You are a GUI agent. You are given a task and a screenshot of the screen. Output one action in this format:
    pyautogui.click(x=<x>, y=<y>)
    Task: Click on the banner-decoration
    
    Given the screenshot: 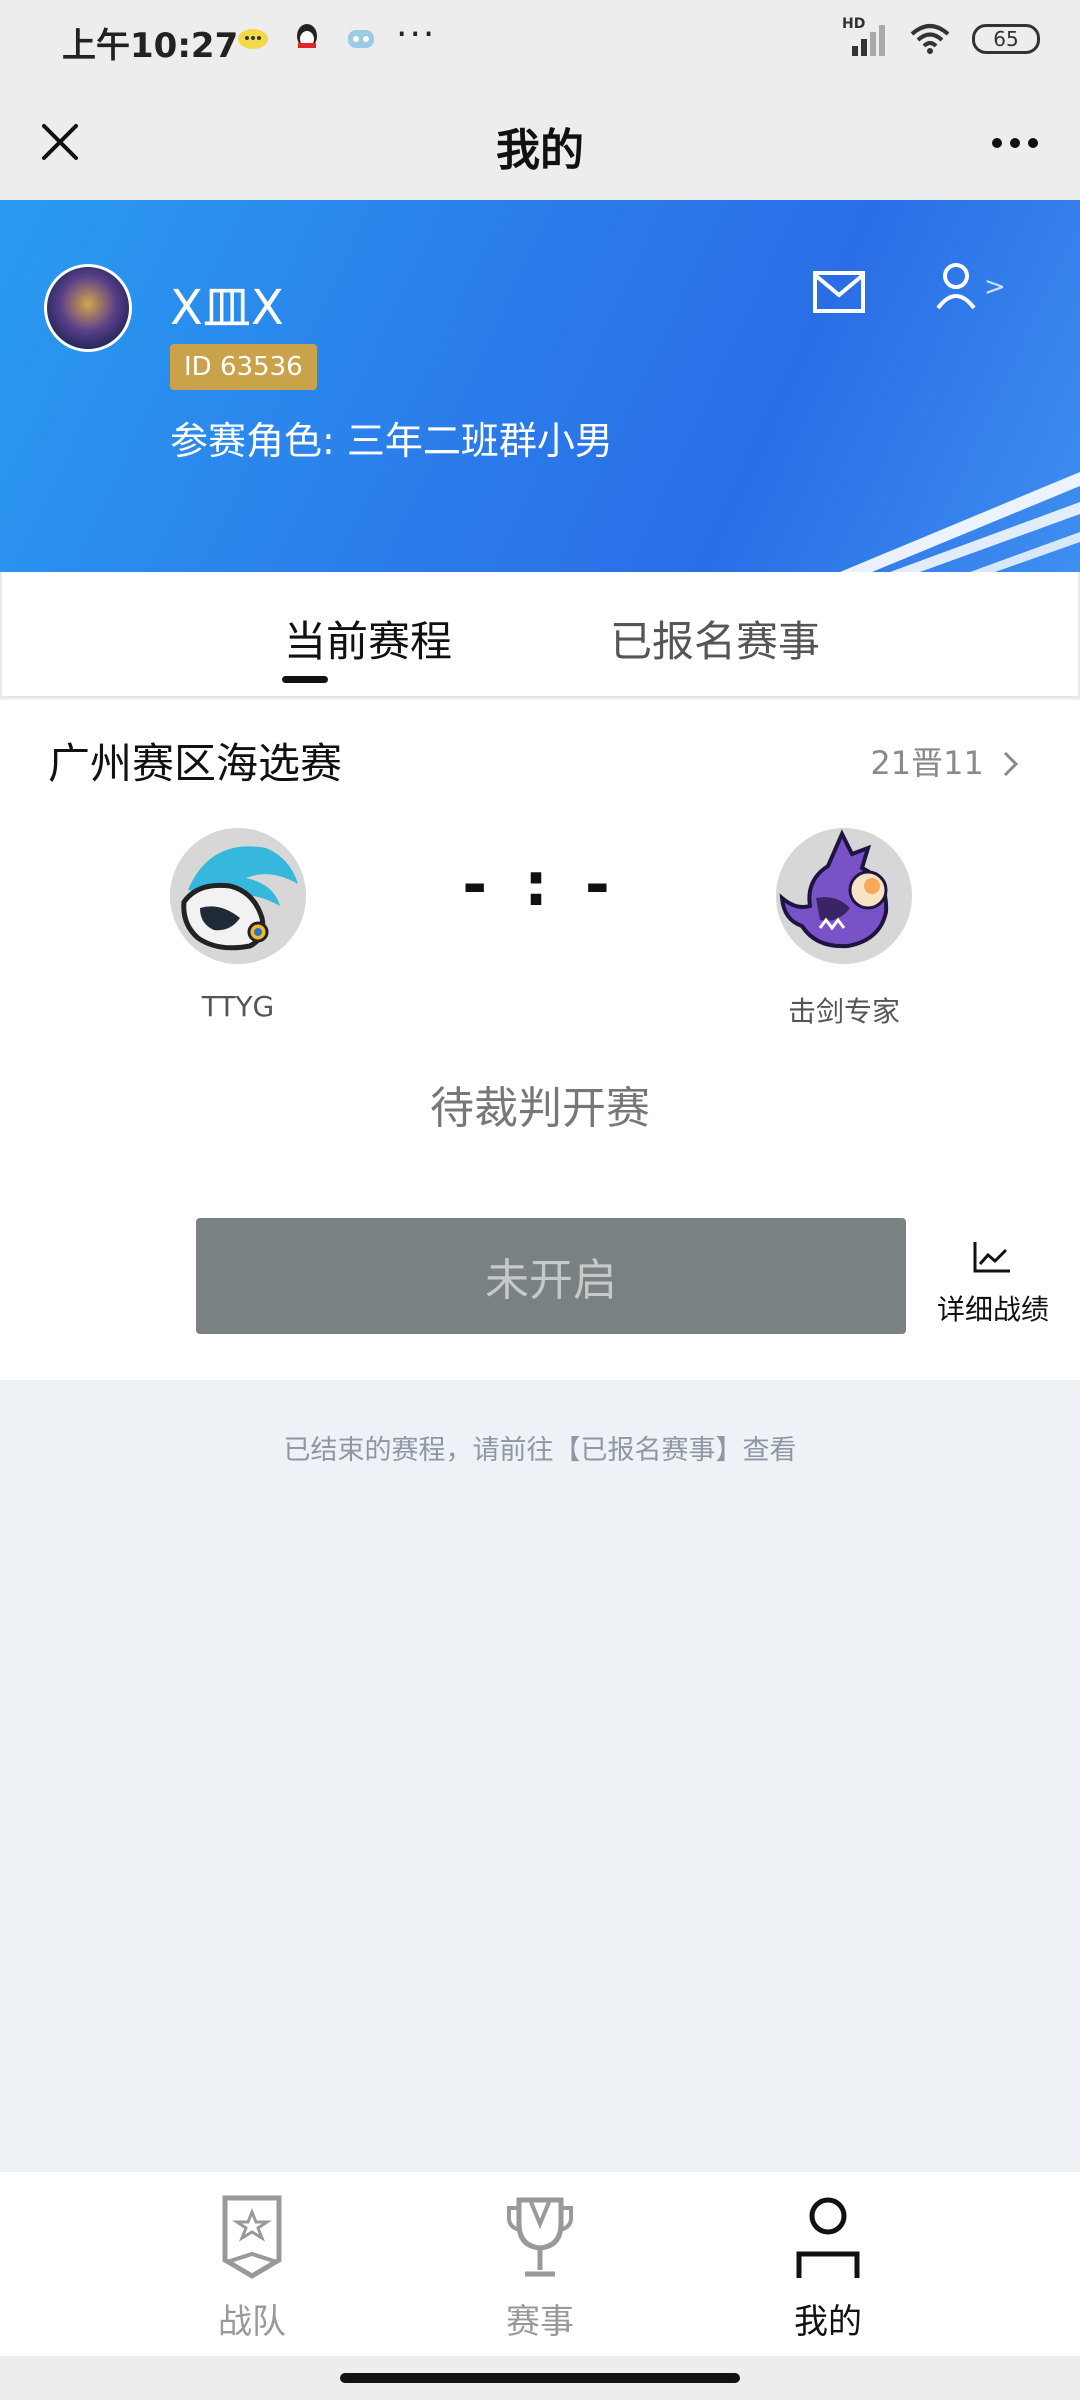 What is the action you would take?
    pyautogui.click(x=960, y=522)
    